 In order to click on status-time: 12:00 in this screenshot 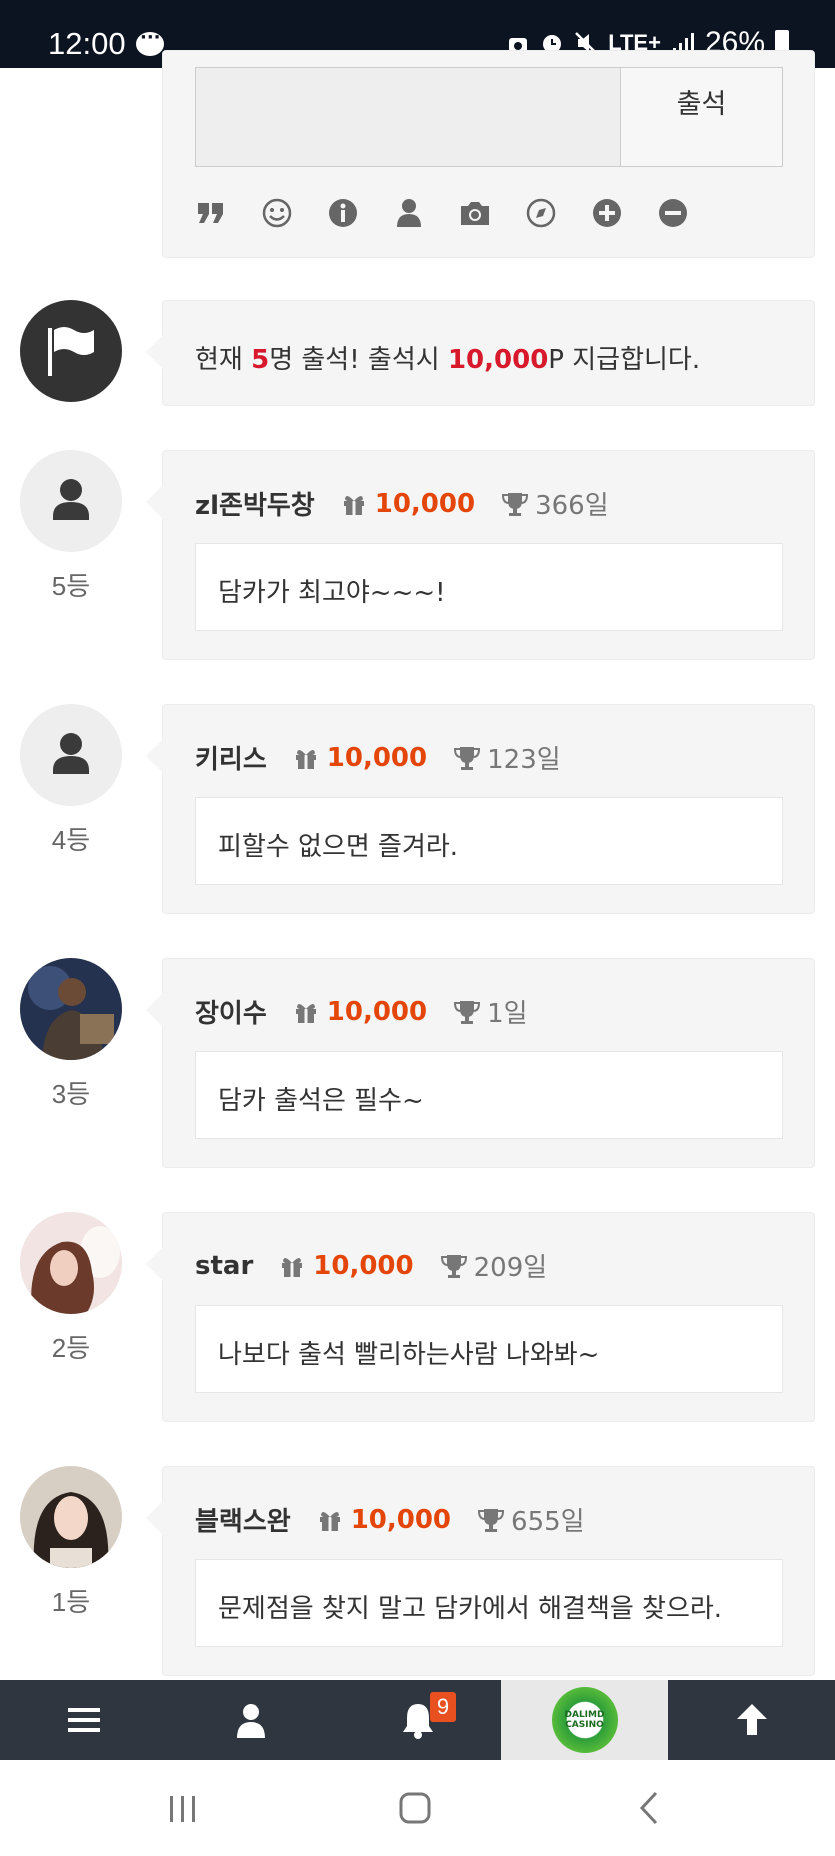, I will do `click(87, 43)`.